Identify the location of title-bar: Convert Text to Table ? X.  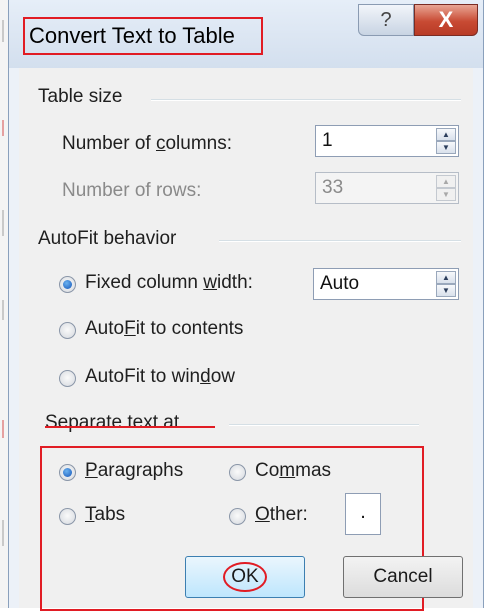
(246, 34).